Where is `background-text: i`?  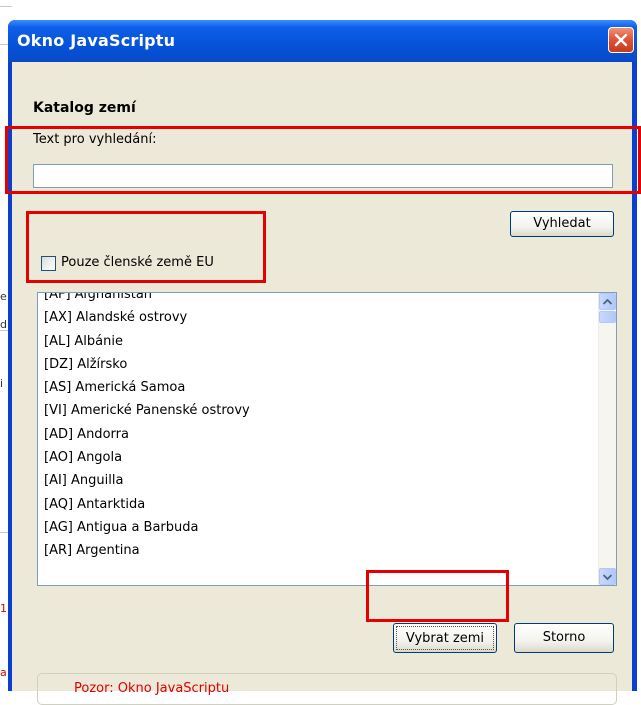 background-text: i is located at coordinates (2, 383).